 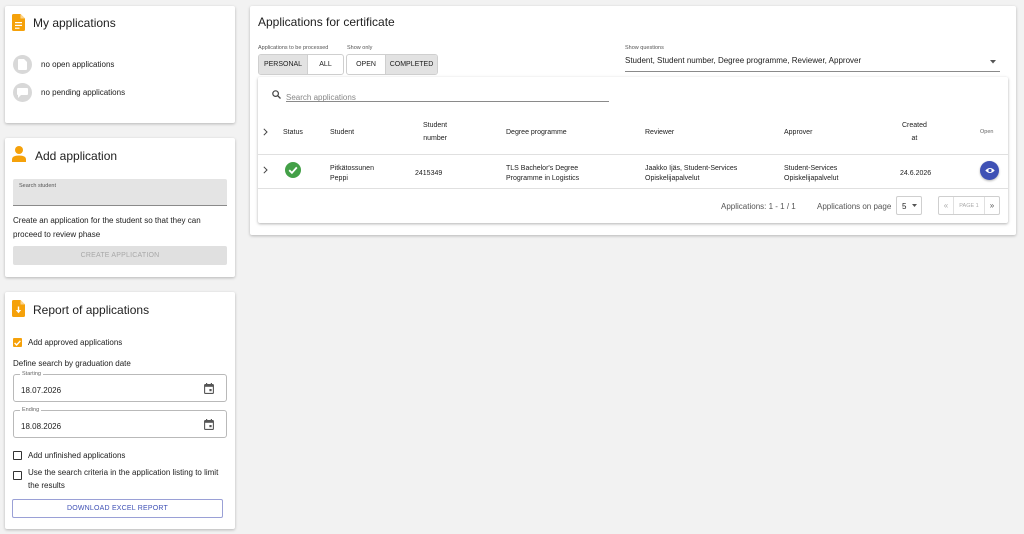 What do you see at coordinates (120, 255) in the screenshot?
I see `create-application-button: CREATE APPLICATION` at bounding box center [120, 255].